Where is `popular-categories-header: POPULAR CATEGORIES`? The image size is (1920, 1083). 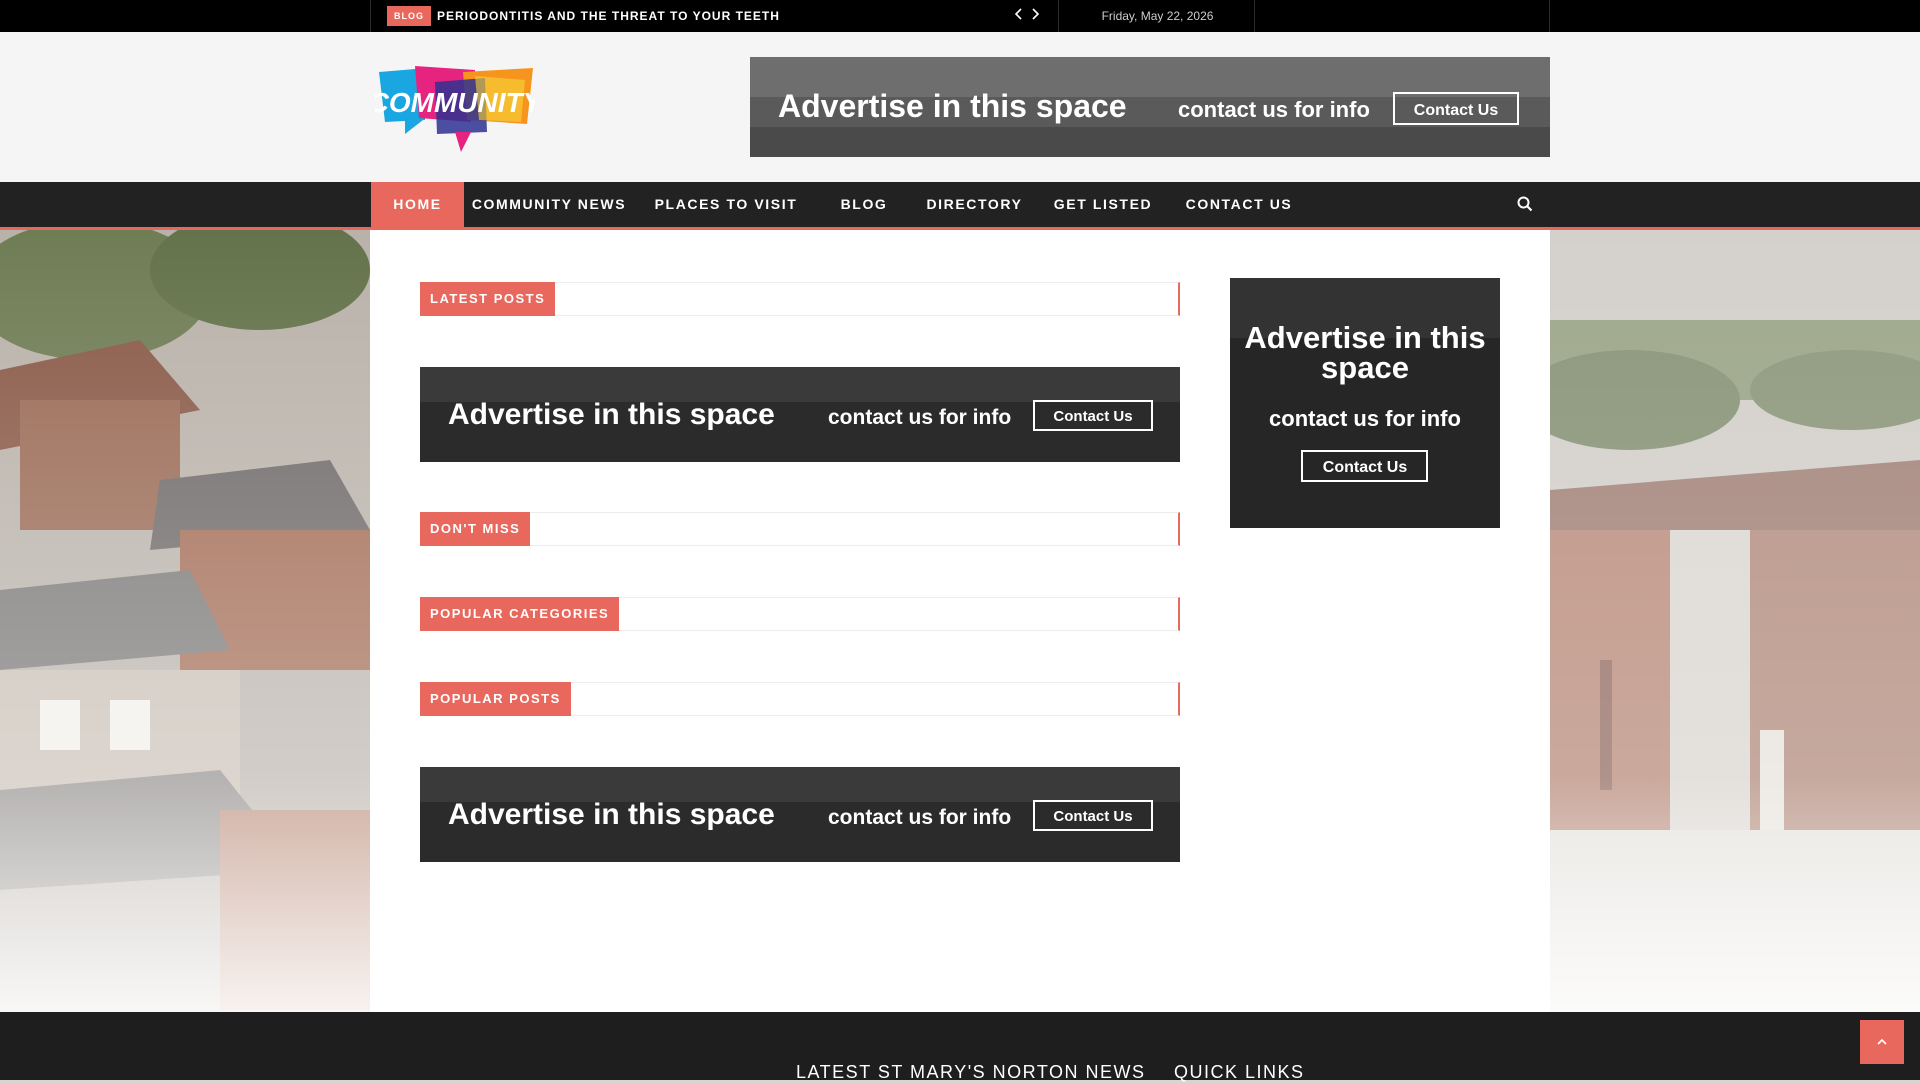 popular-categories-header: POPULAR CATEGORIES is located at coordinates (800, 614).